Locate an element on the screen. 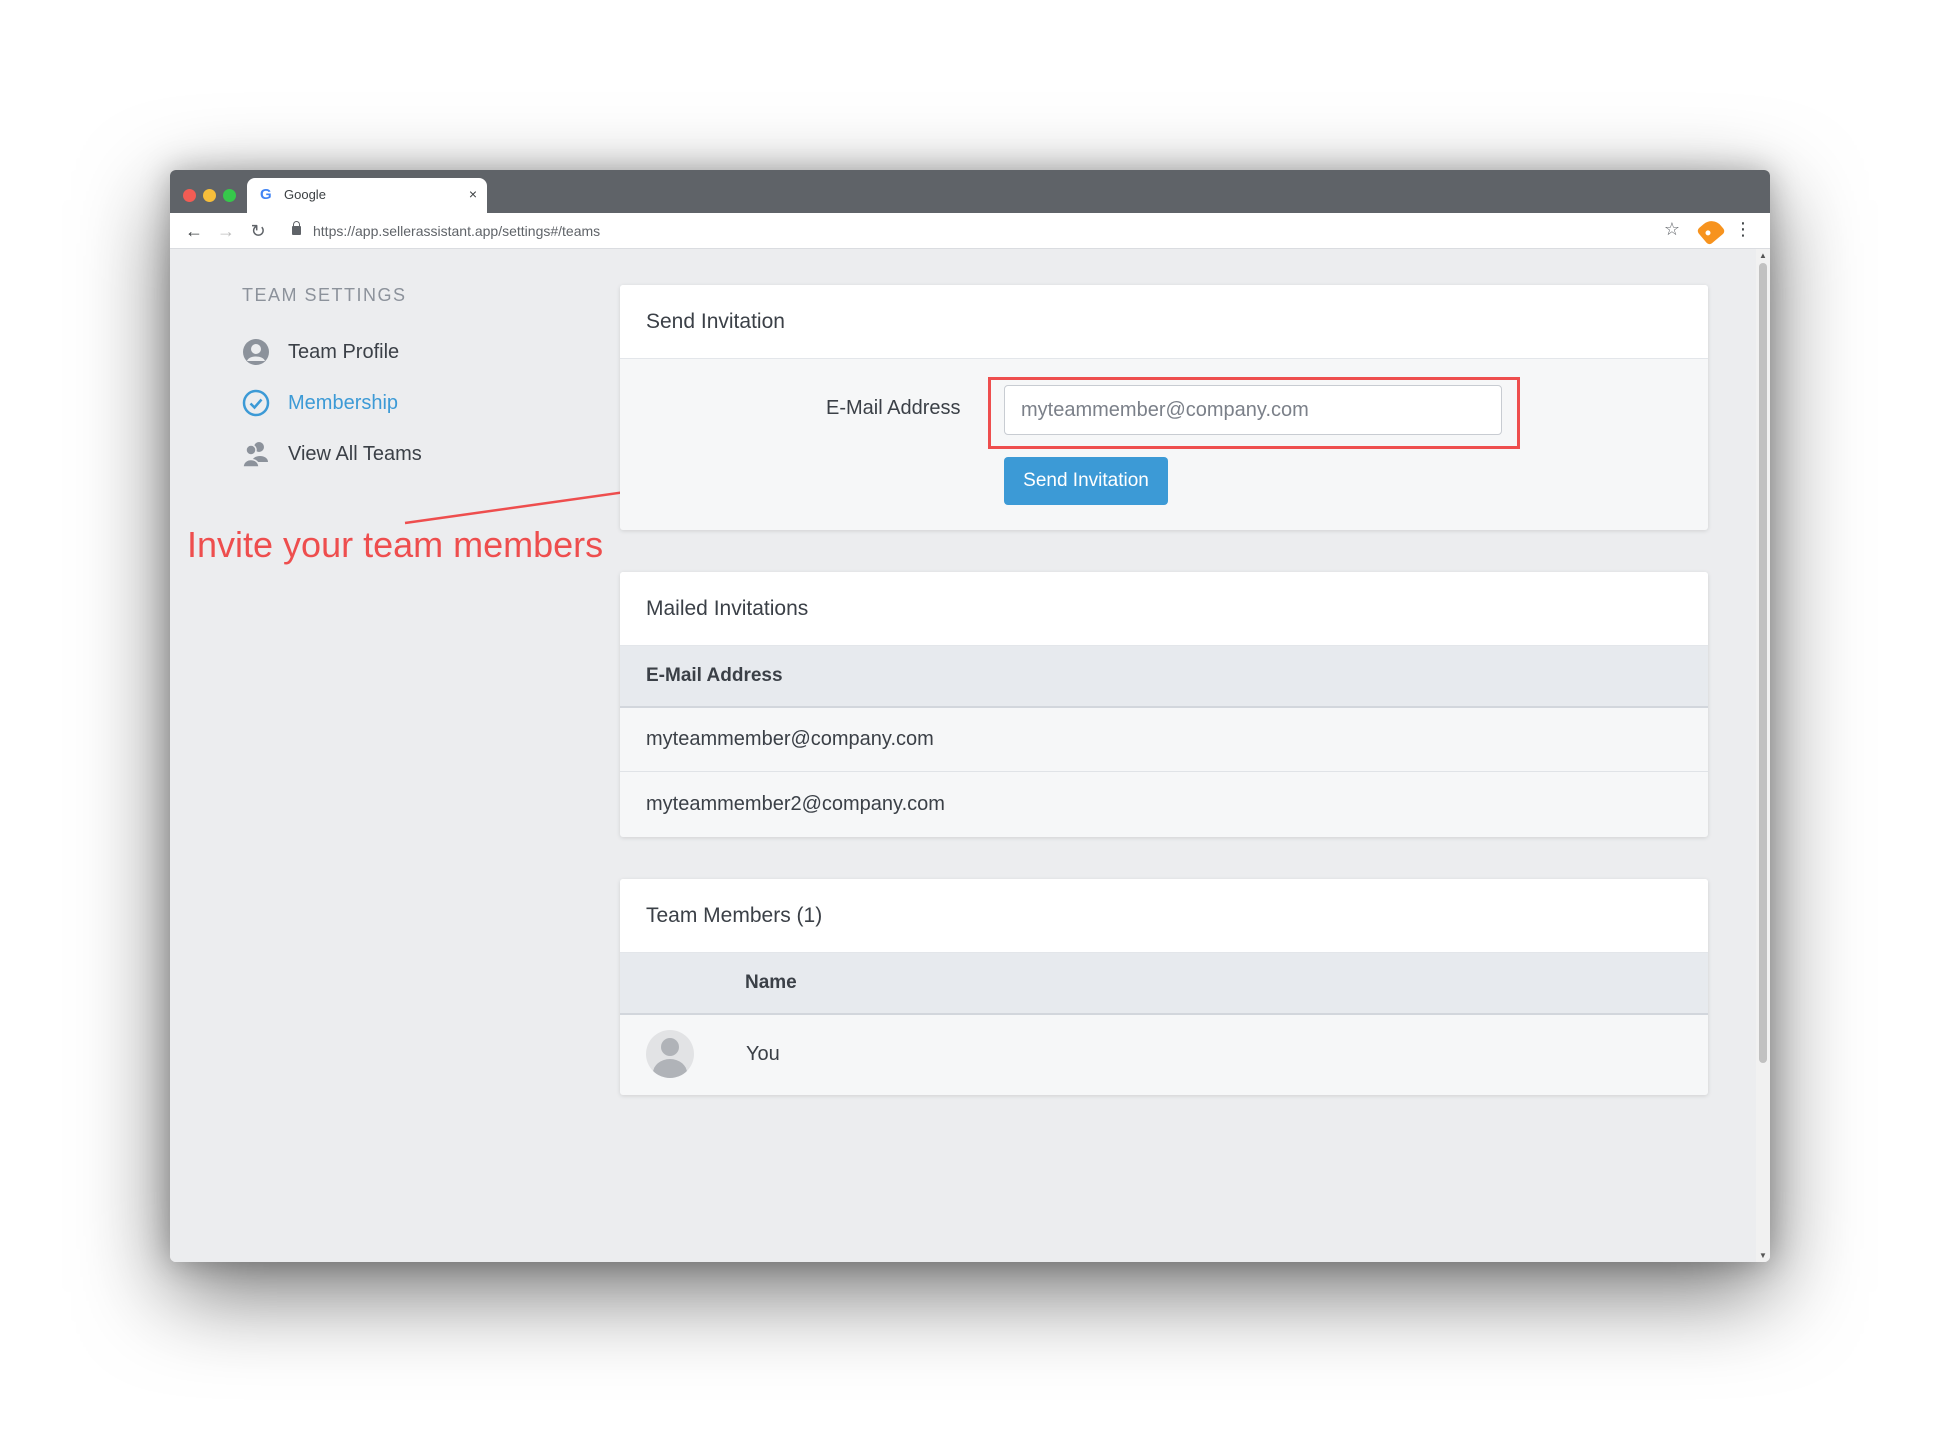 This screenshot has width=1940, height=1430. user-circle-icon is located at coordinates (256, 352).